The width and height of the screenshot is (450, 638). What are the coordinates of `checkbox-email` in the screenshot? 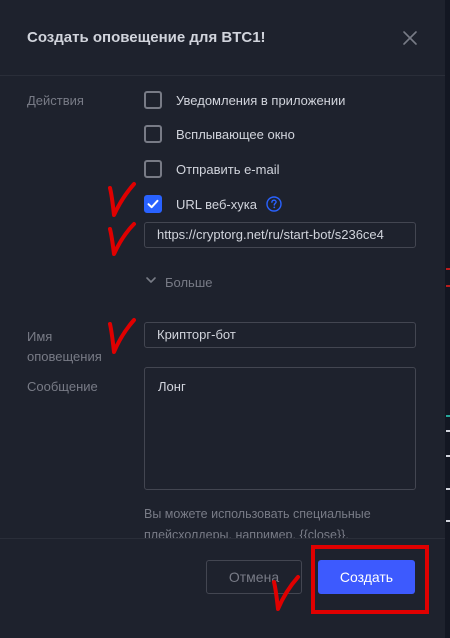 It's located at (153, 169).